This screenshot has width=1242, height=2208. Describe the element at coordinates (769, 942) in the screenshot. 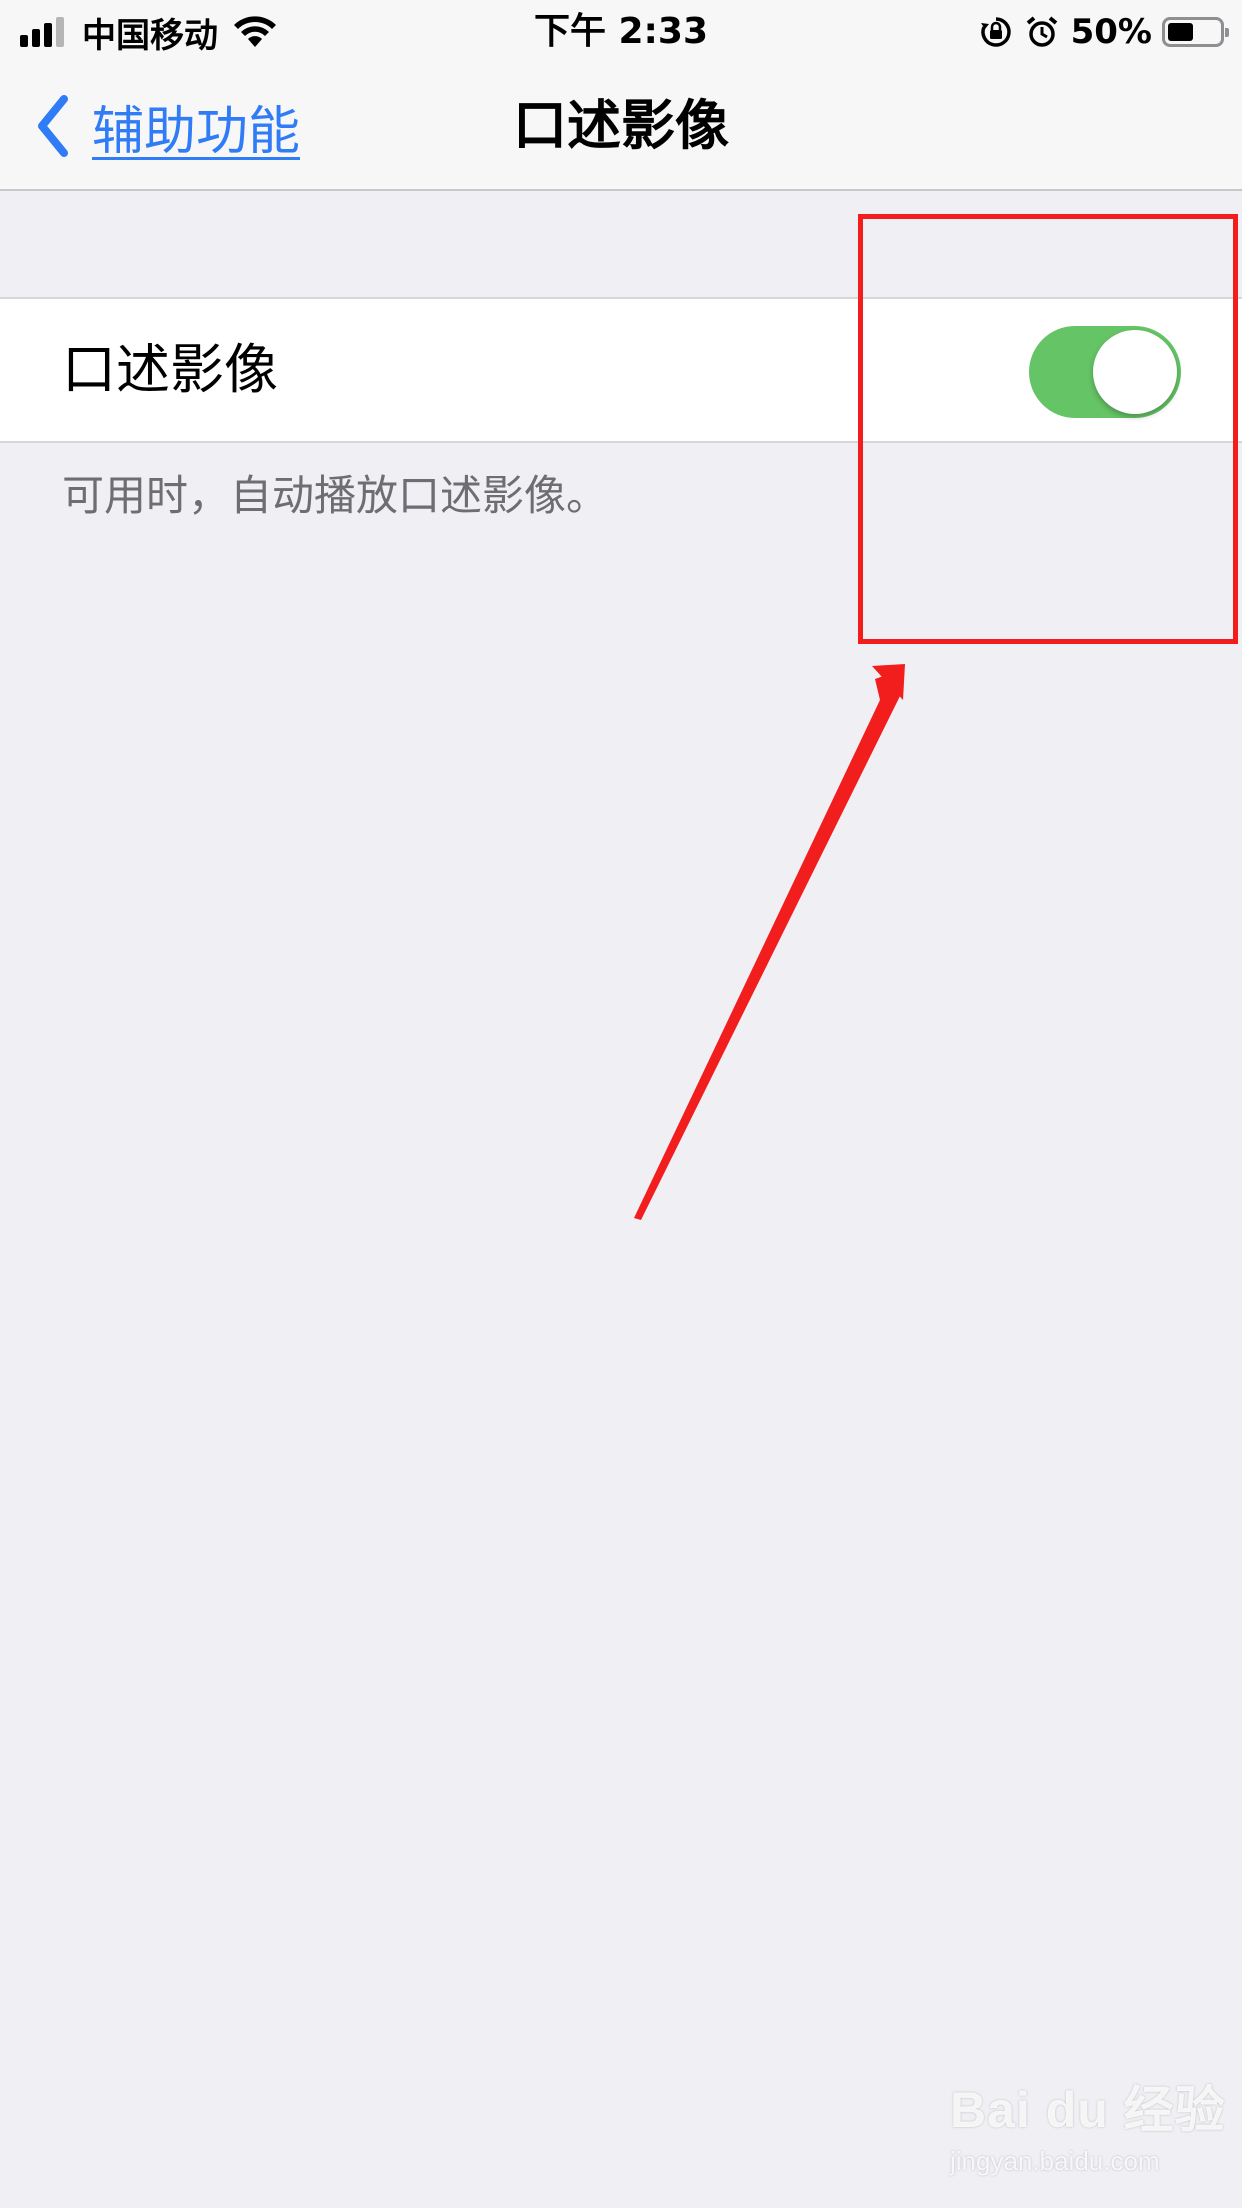

I see `annotation-arrow-icon` at that location.